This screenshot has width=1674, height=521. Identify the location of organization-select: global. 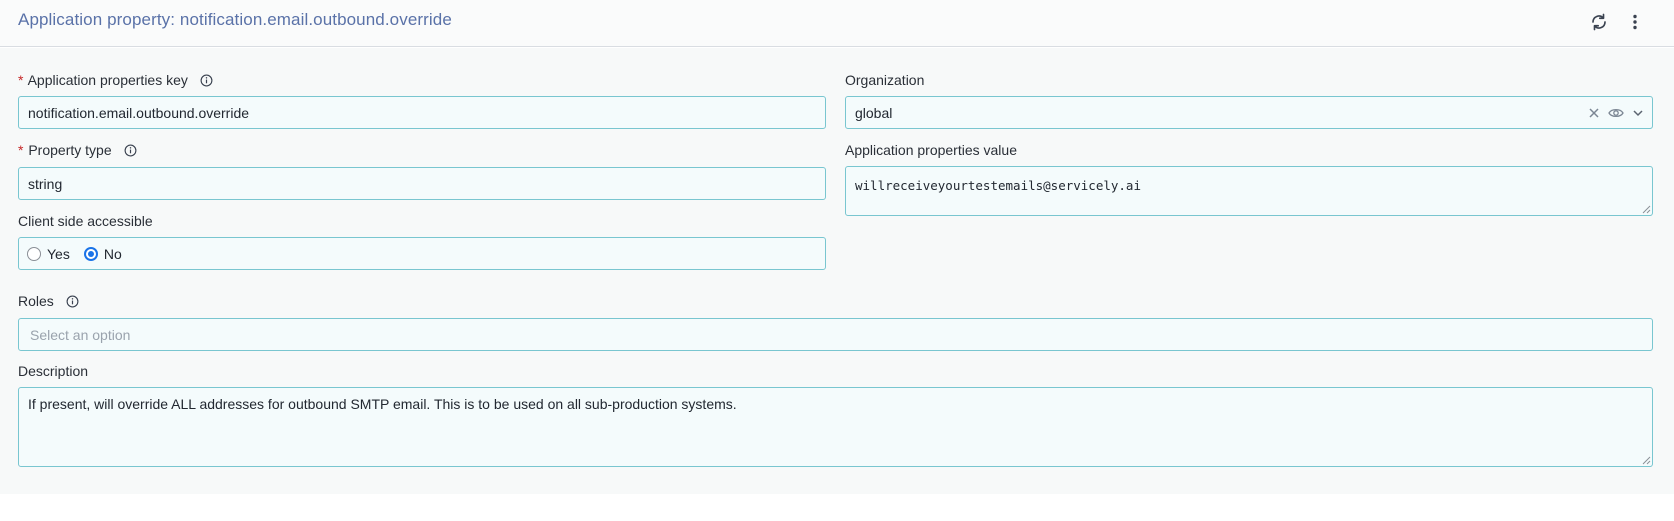
(1249, 112).